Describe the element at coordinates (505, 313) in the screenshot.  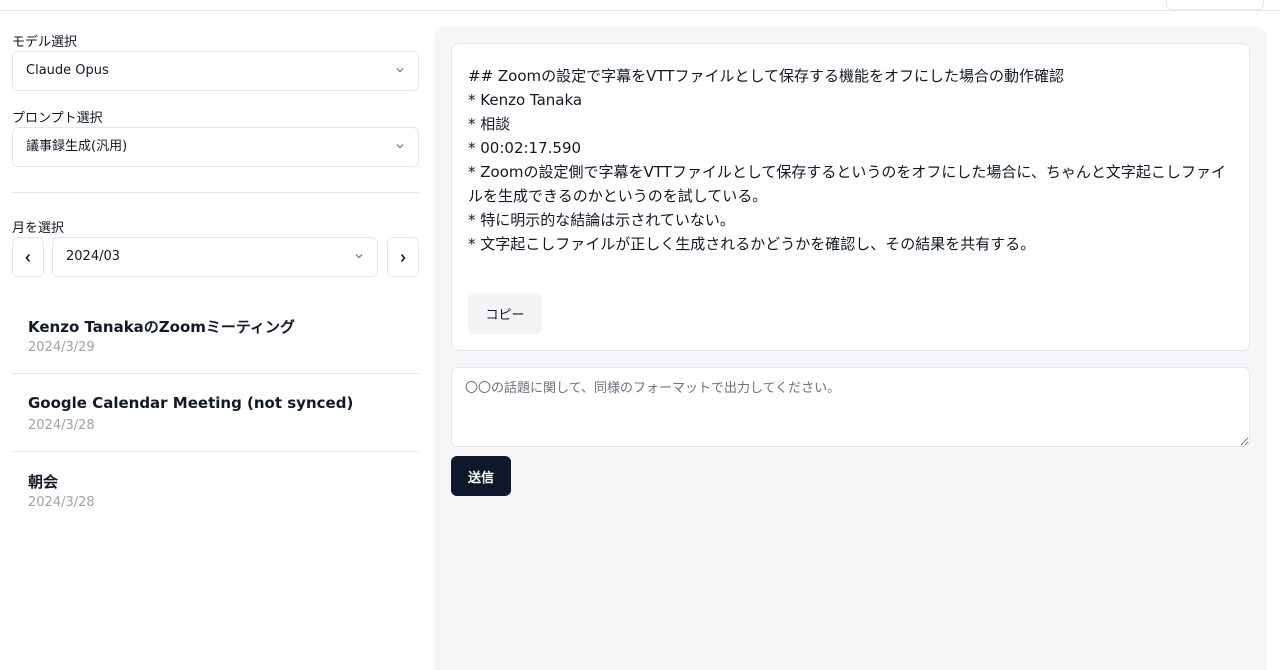
I see `copy-button: コピー` at that location.